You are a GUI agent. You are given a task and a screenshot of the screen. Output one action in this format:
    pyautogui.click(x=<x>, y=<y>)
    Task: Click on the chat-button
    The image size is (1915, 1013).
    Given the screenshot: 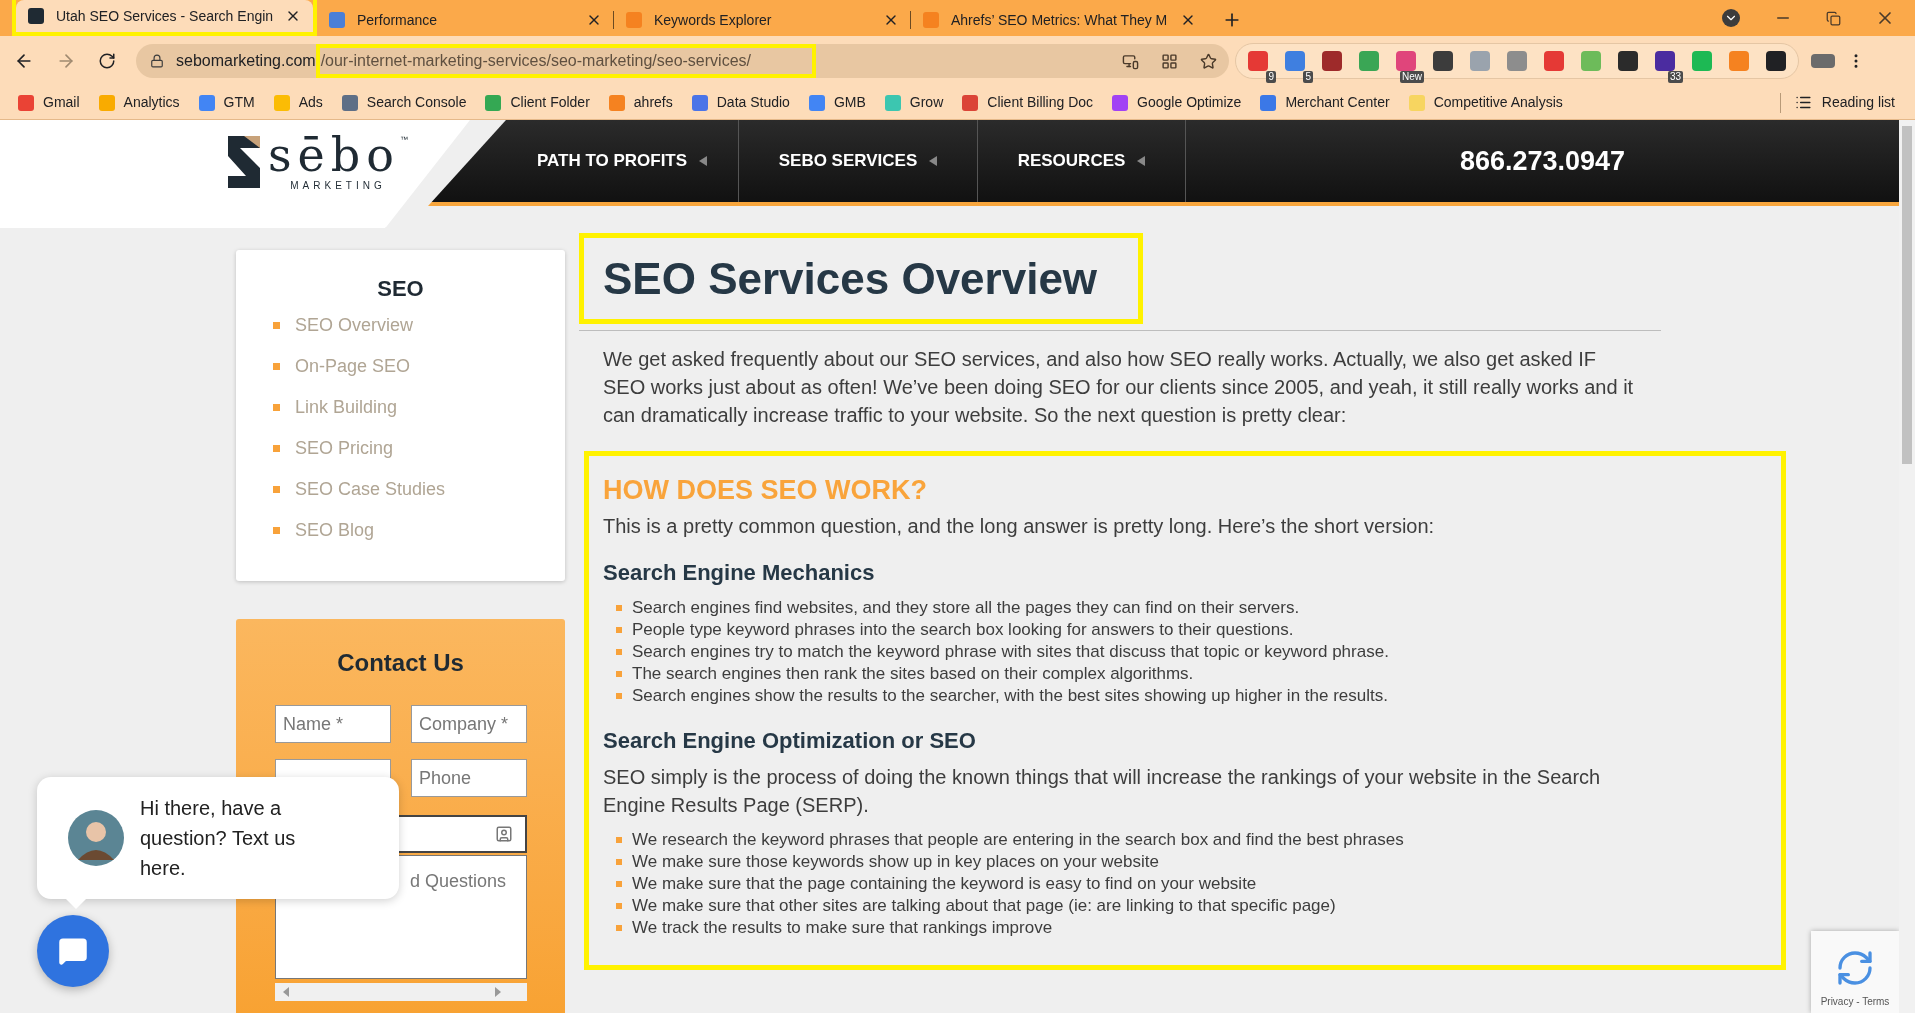 What is the action you would take?
    pyautogui.click(x=73, y=951)
    